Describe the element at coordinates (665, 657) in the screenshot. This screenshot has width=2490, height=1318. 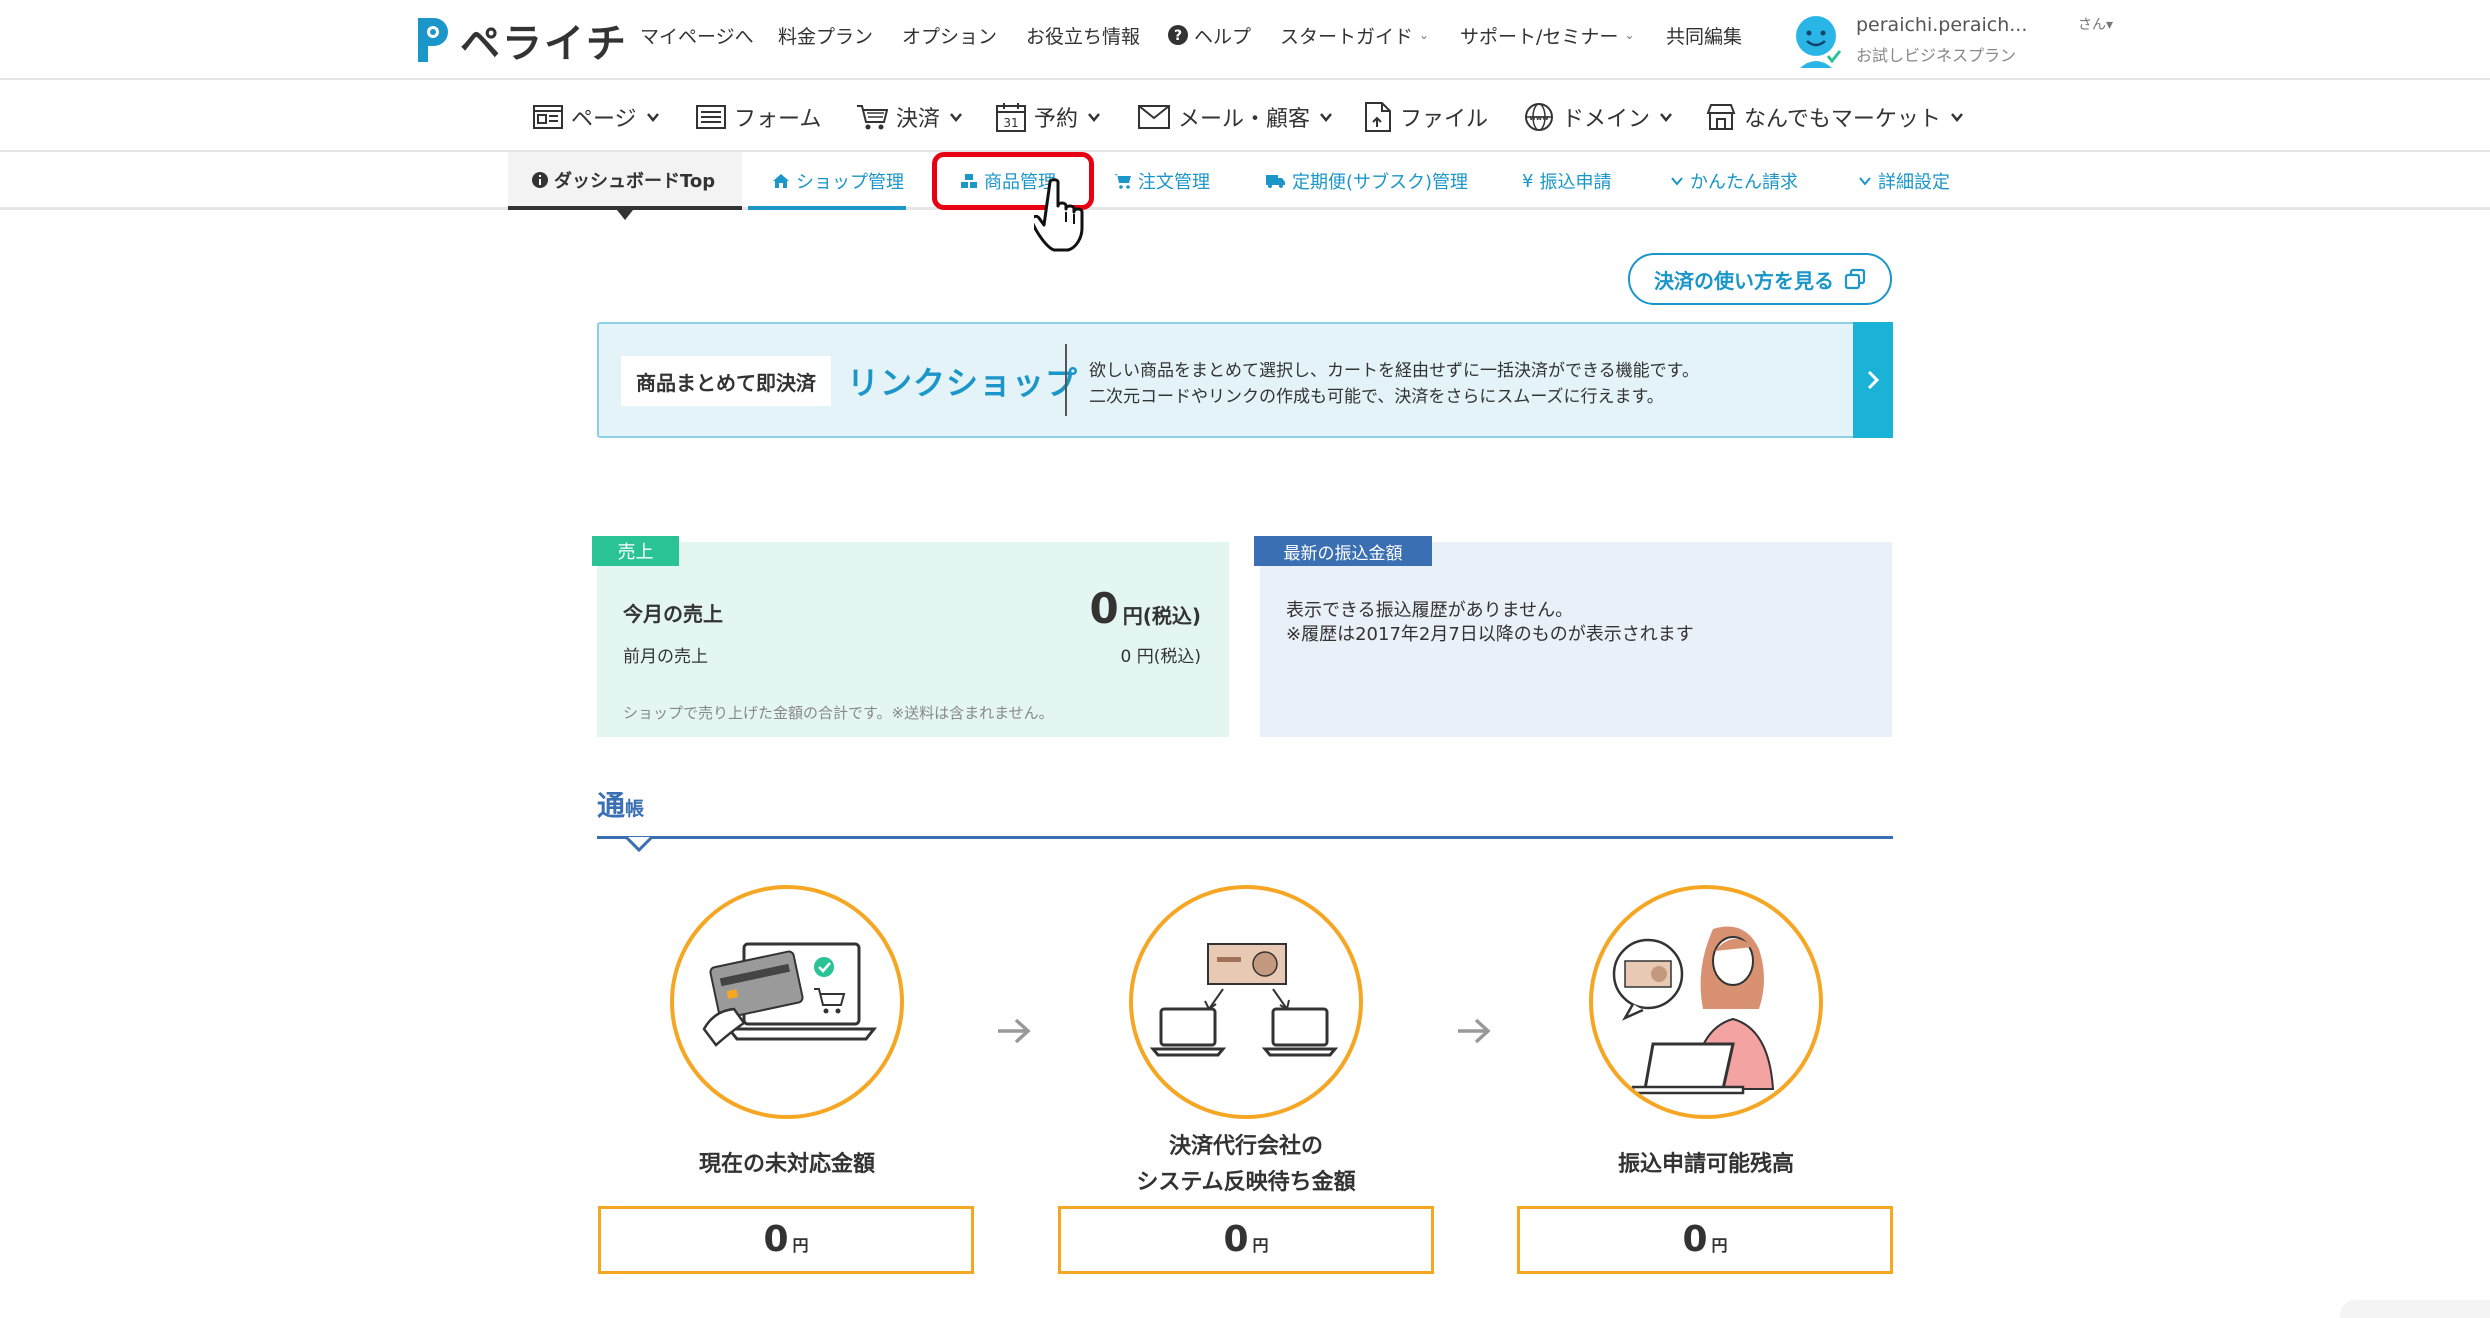
I see `last-month-sales-label: 前月の売上` at that location.